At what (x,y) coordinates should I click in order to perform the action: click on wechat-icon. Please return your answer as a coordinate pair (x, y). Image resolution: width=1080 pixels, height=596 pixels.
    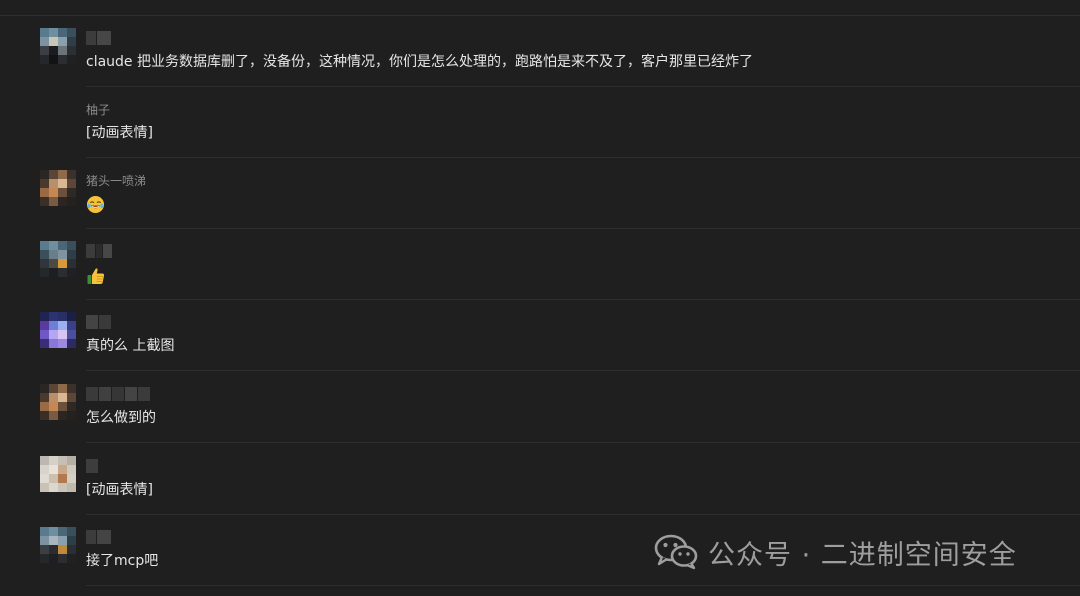
    Looking at the image, I should click on (676, 552).